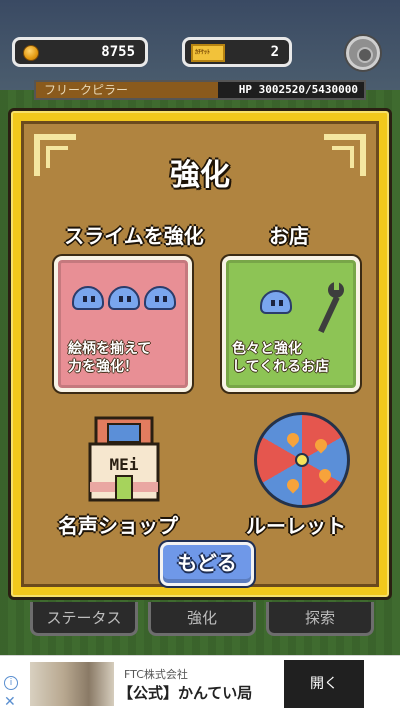 Image resolution: width=400 pixels, height=711 pixels. What do you see at coordinates (118, 526) in the screenshot?
I see `fame-shop-label: 名声ショップ` at bounding box center [118, 526].